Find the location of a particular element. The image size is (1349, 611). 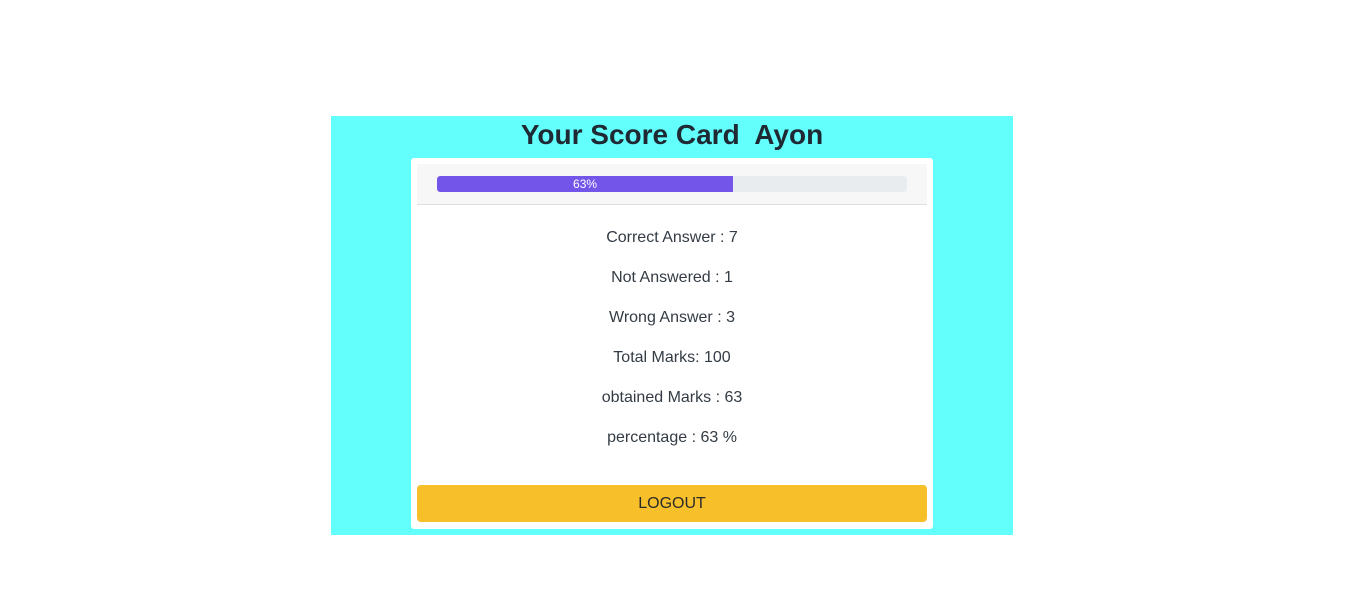

not-answered-stat: Not Answered : 1 is located at coordinates (672, 277).